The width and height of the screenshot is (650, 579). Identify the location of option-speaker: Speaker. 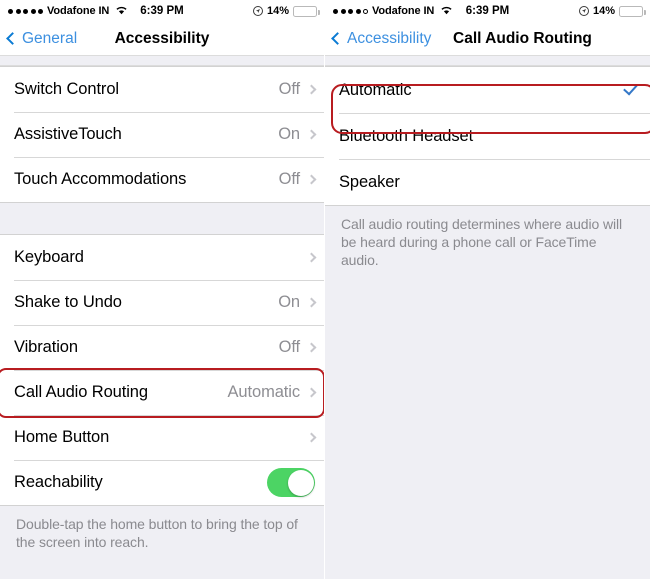
(487, 182).